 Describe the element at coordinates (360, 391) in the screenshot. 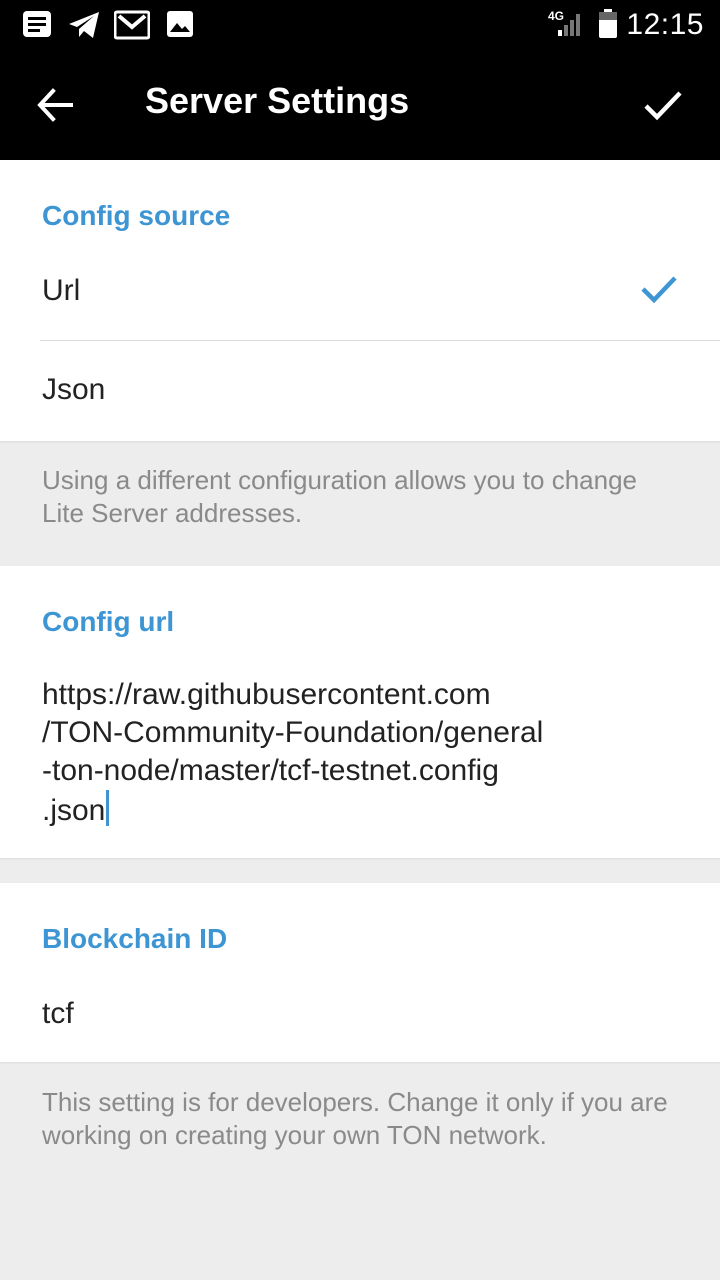

I see `option-json: Json` at that location.